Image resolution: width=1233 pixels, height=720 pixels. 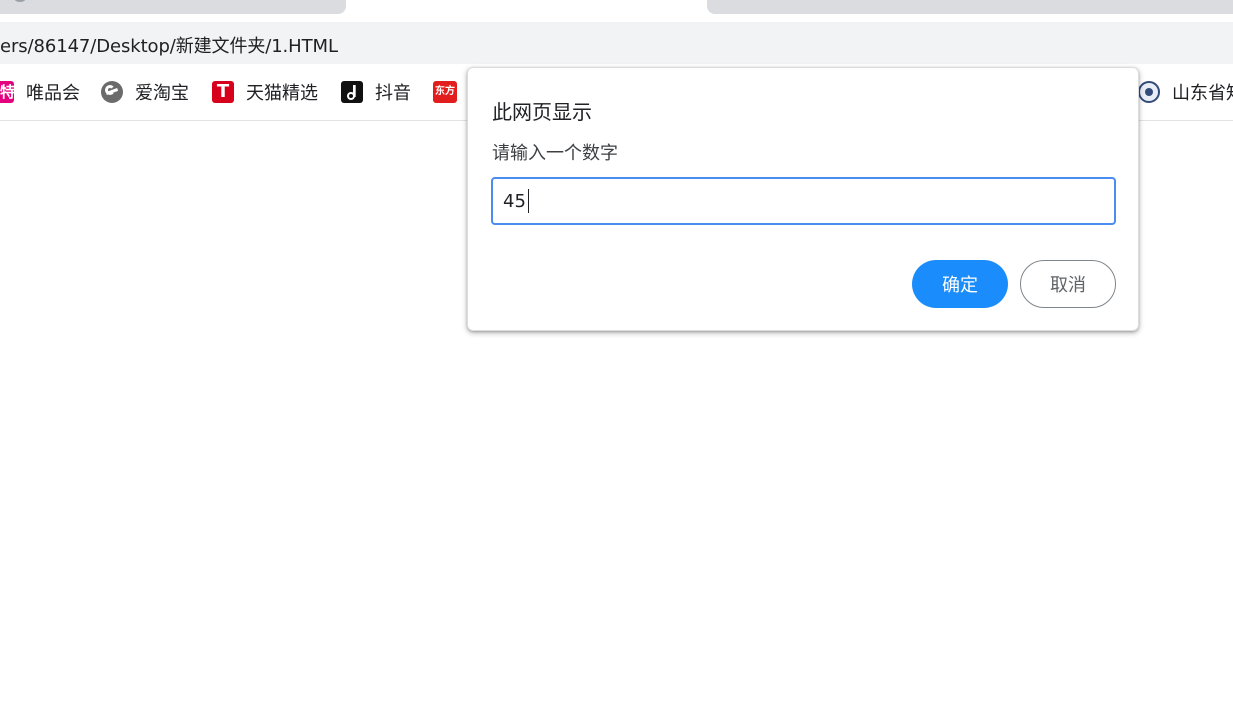 I want to click on bookmark-label: 爱淘宝, so click(x=162, y=93).